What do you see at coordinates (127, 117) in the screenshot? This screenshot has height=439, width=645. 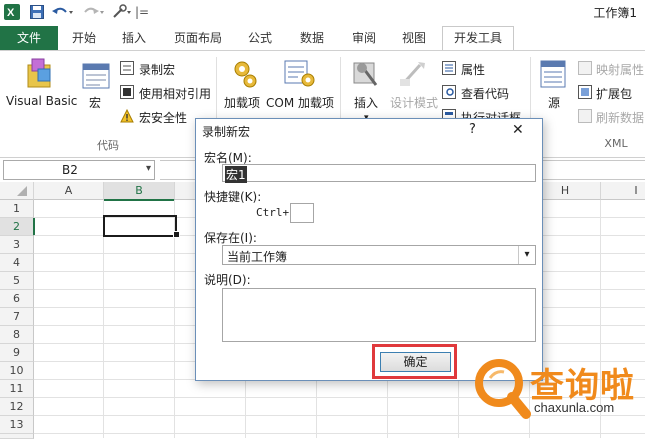 I see `warning-icon` at bounding box center [127, 117].